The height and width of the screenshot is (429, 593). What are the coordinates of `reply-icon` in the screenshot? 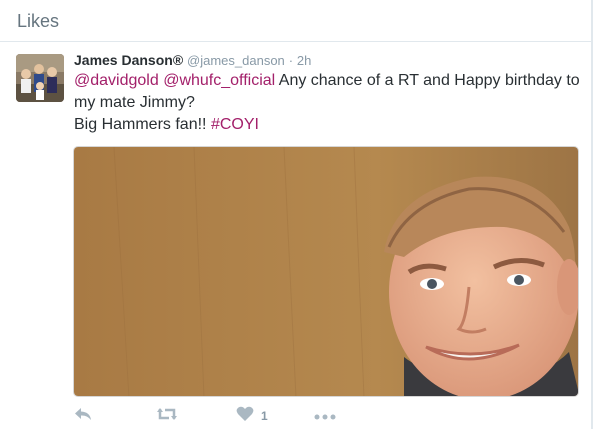 It's located at (83, 416).